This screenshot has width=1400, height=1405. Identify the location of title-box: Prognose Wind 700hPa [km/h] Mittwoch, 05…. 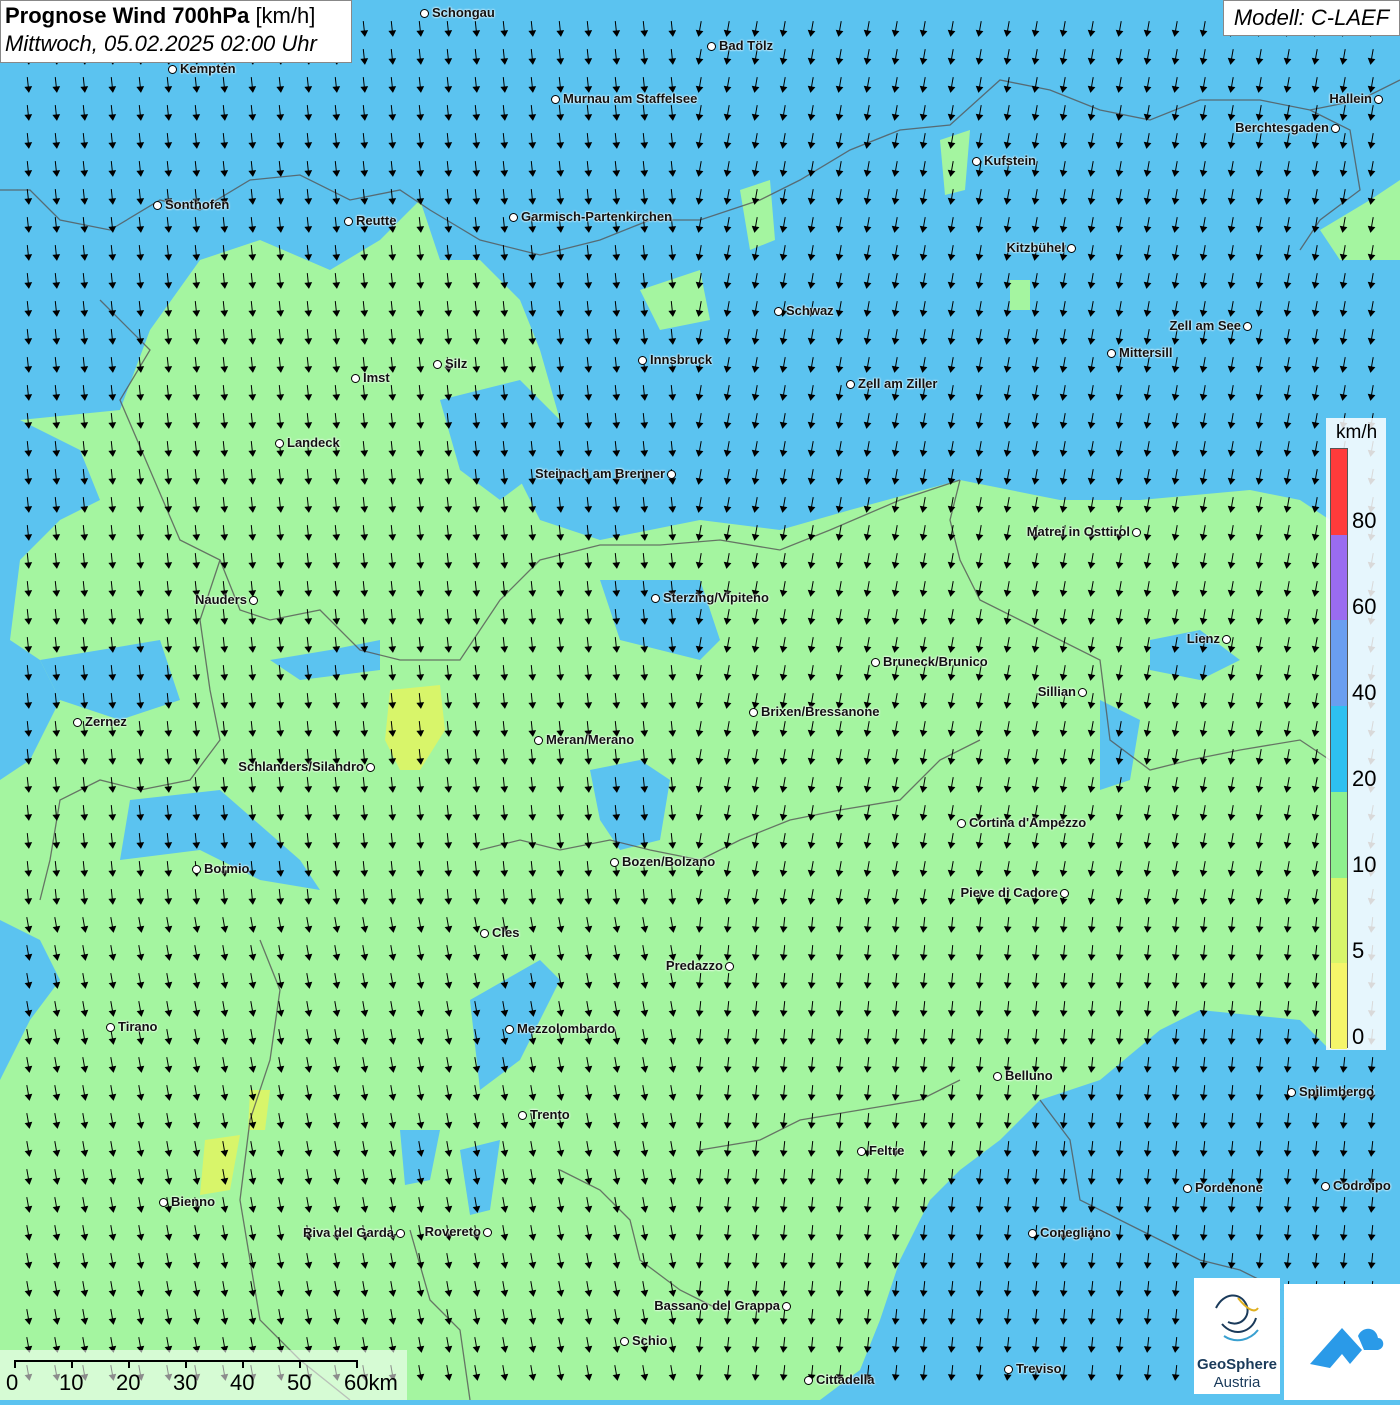
(176, 31).